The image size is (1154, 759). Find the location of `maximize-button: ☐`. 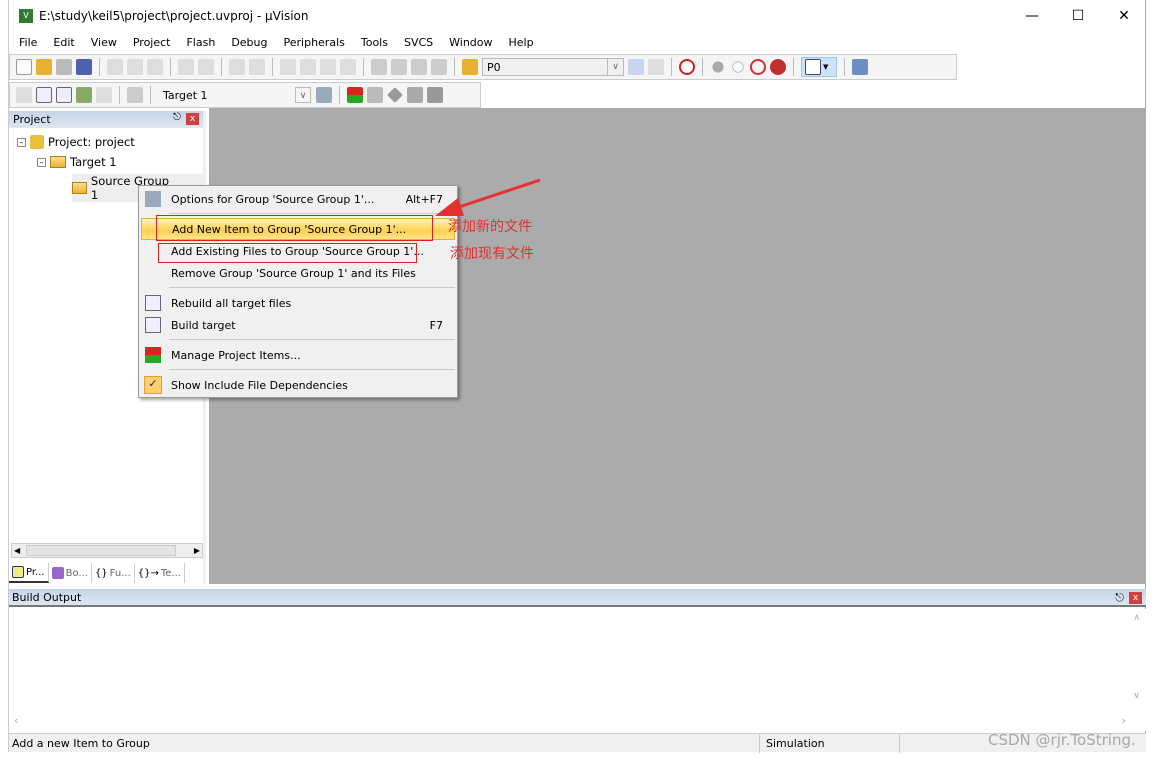

maximize-button: ☐ is located at coordinates (1078, 16).